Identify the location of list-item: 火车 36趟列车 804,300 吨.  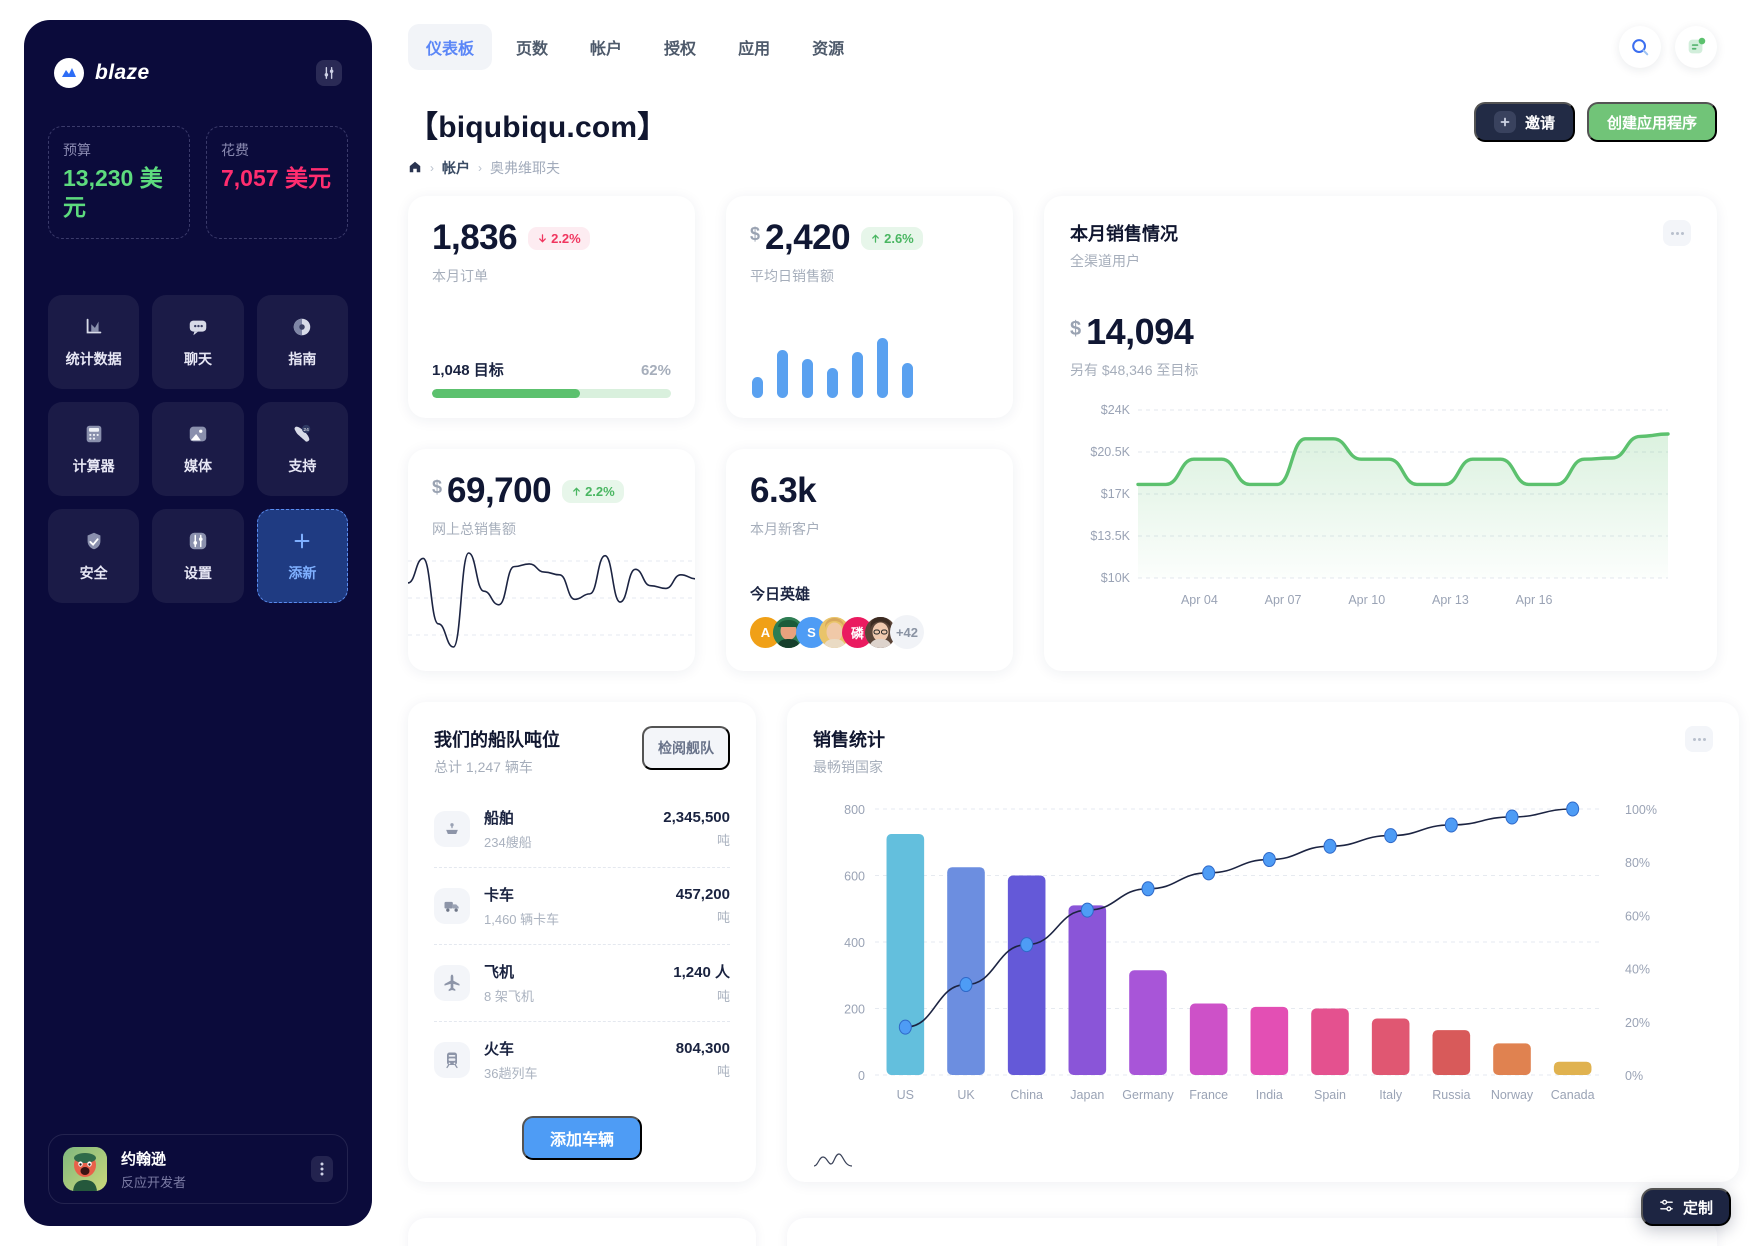
(582, 1060).